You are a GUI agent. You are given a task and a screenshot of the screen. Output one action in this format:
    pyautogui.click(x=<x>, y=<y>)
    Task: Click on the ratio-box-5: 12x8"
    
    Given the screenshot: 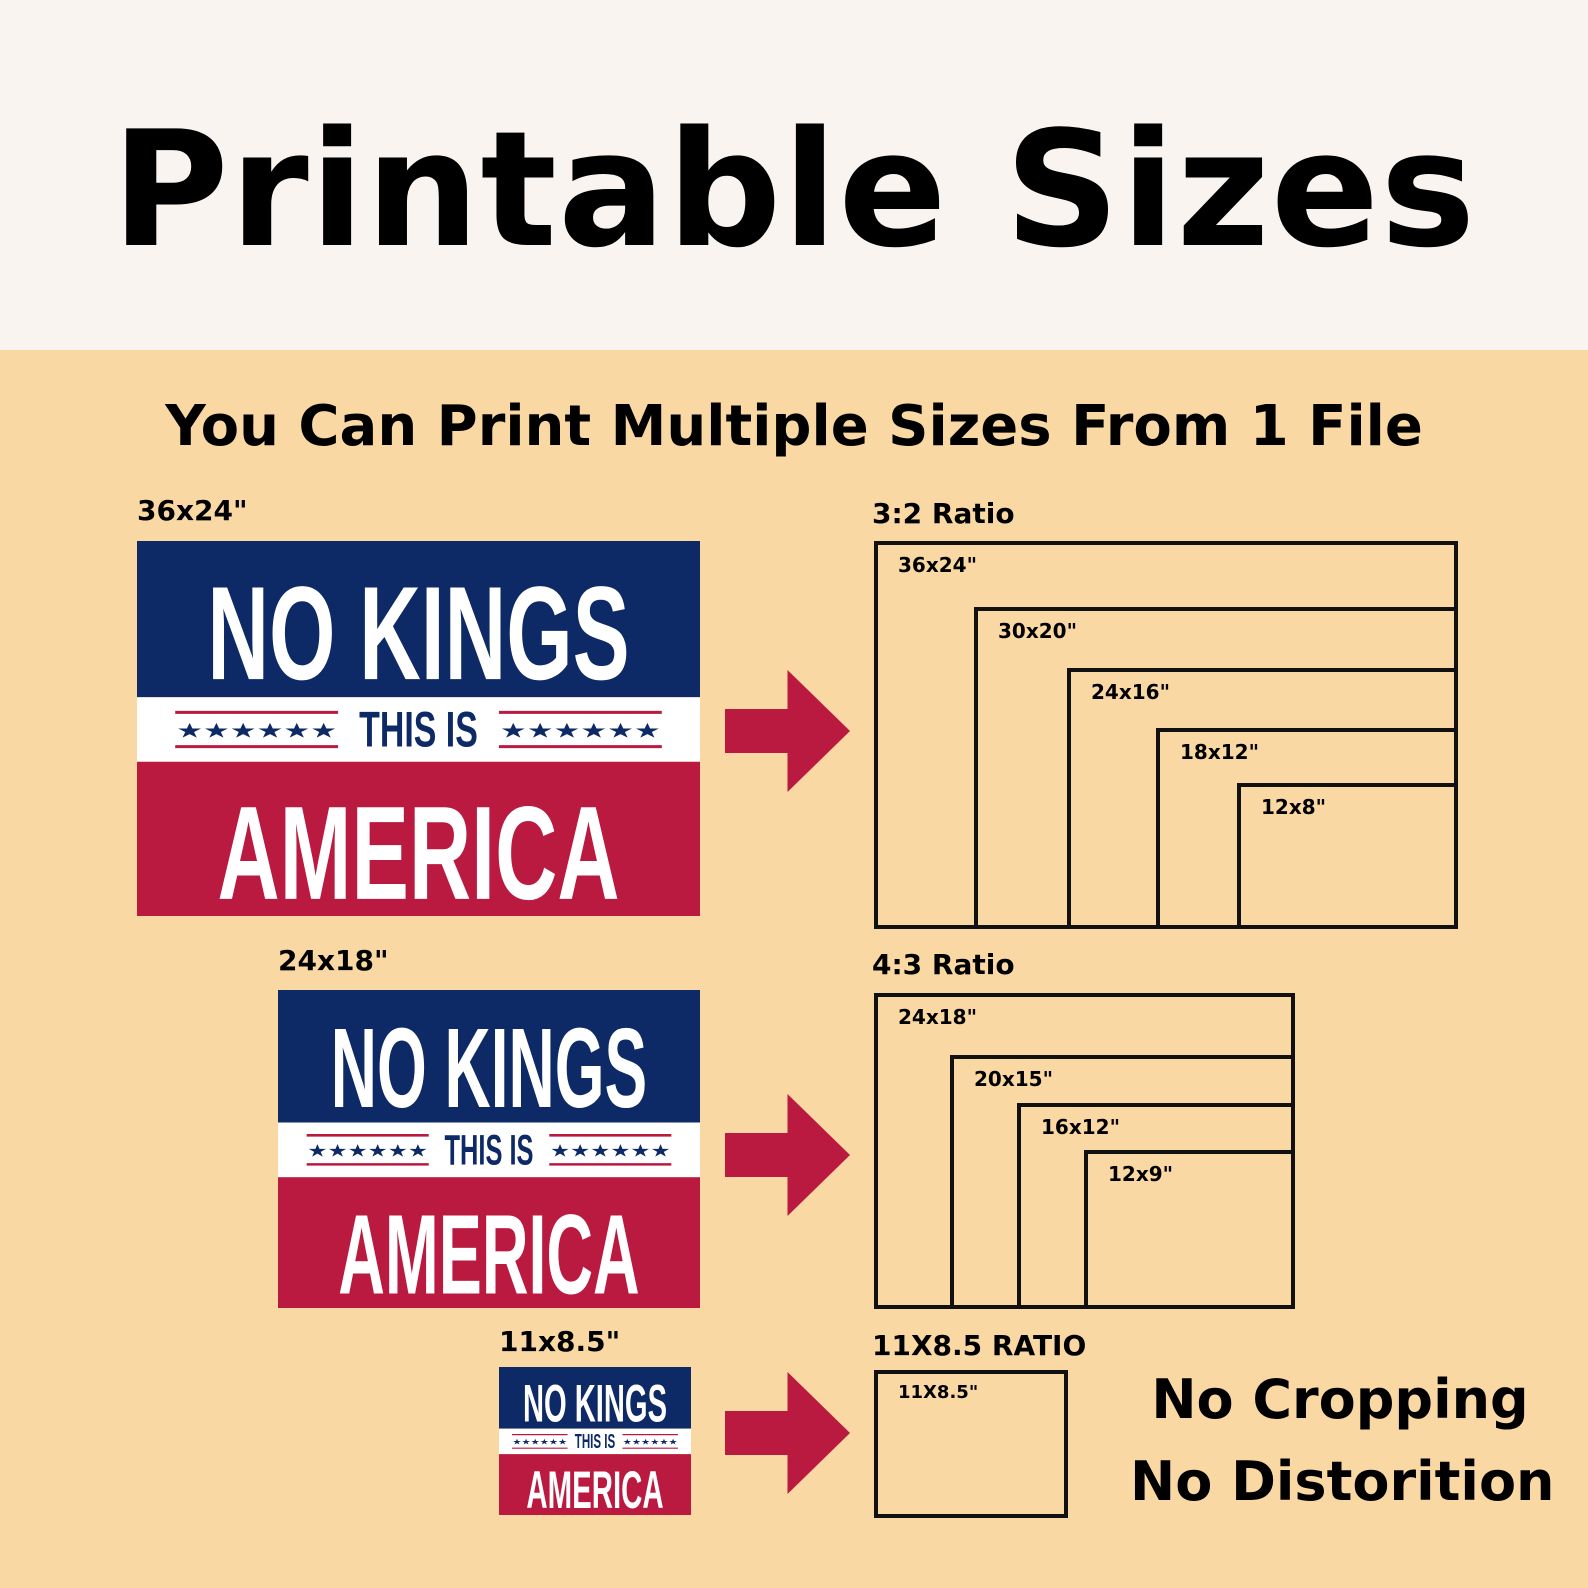 What is the action you would take?
    pyautogui.click(x=1347, y=856)
    